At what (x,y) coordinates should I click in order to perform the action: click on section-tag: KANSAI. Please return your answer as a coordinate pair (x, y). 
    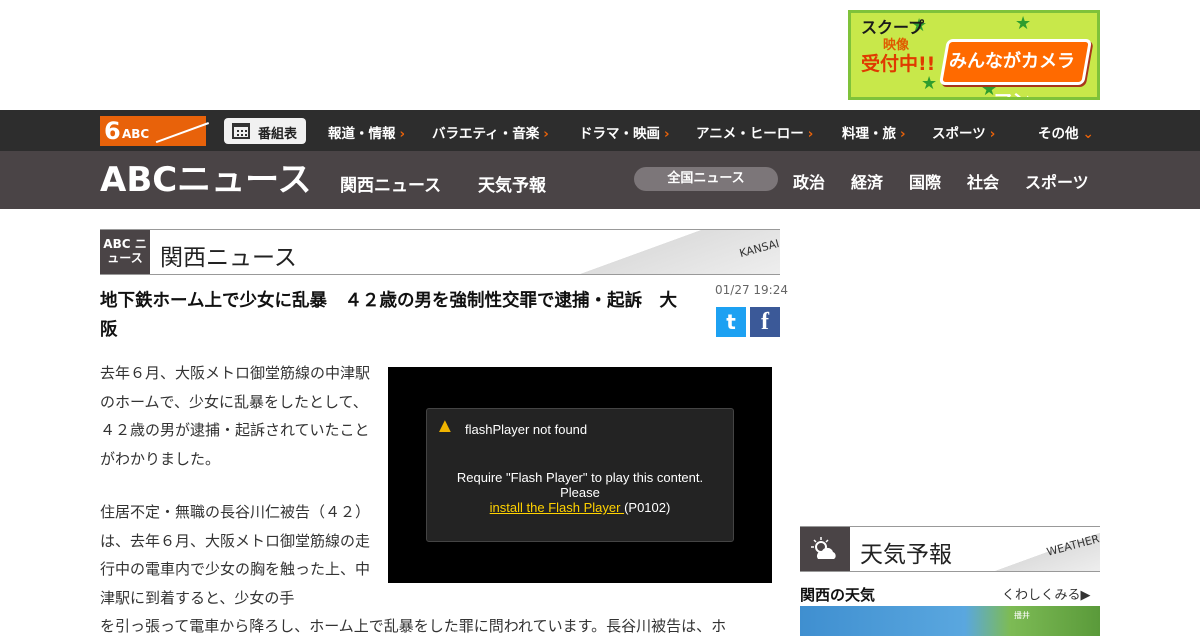
    Looking at the image, I should click on (759, 248).